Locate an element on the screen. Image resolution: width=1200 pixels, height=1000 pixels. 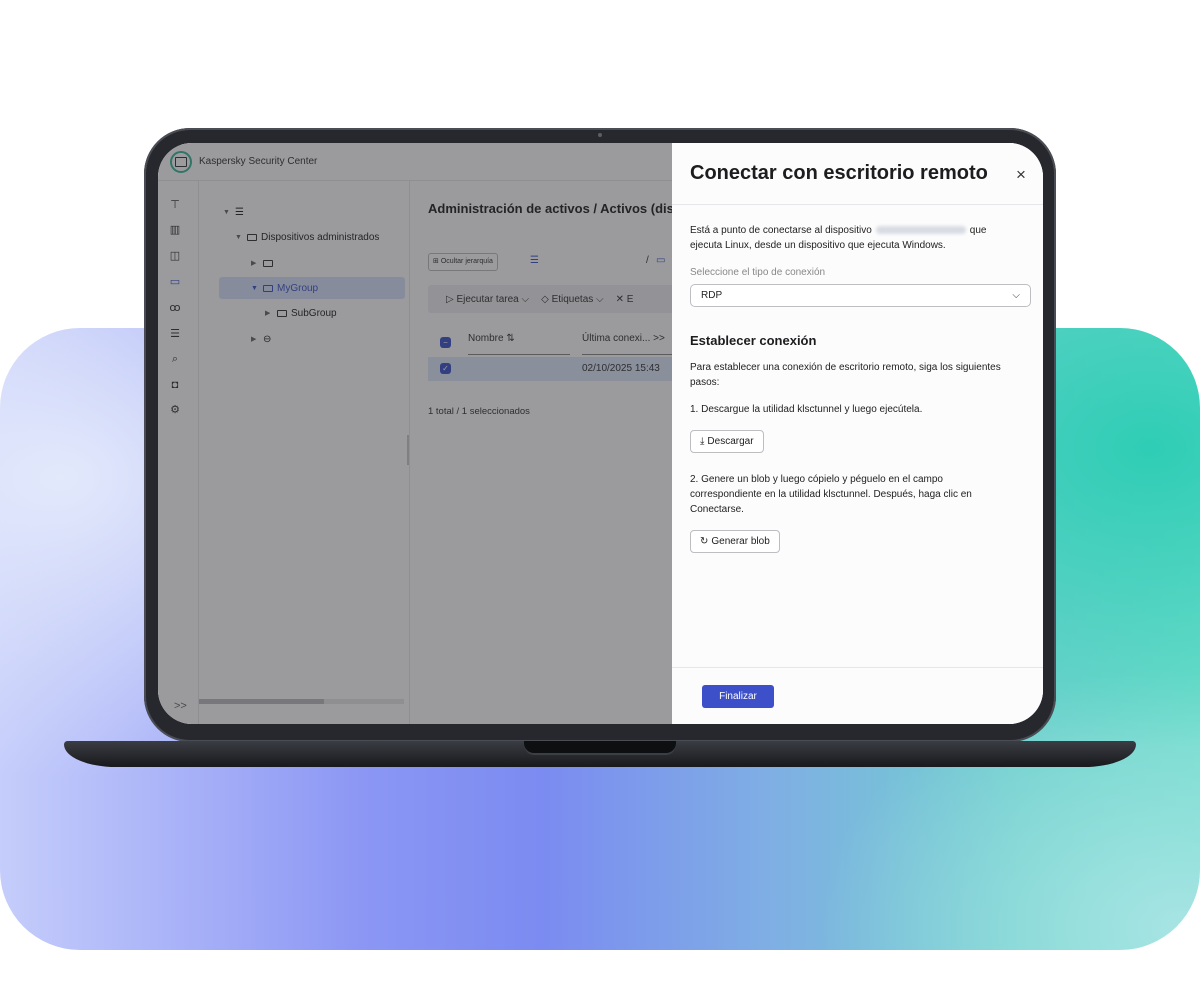
generate-blob-button: ↻ Generar blob is located at coordinates (735, 541).